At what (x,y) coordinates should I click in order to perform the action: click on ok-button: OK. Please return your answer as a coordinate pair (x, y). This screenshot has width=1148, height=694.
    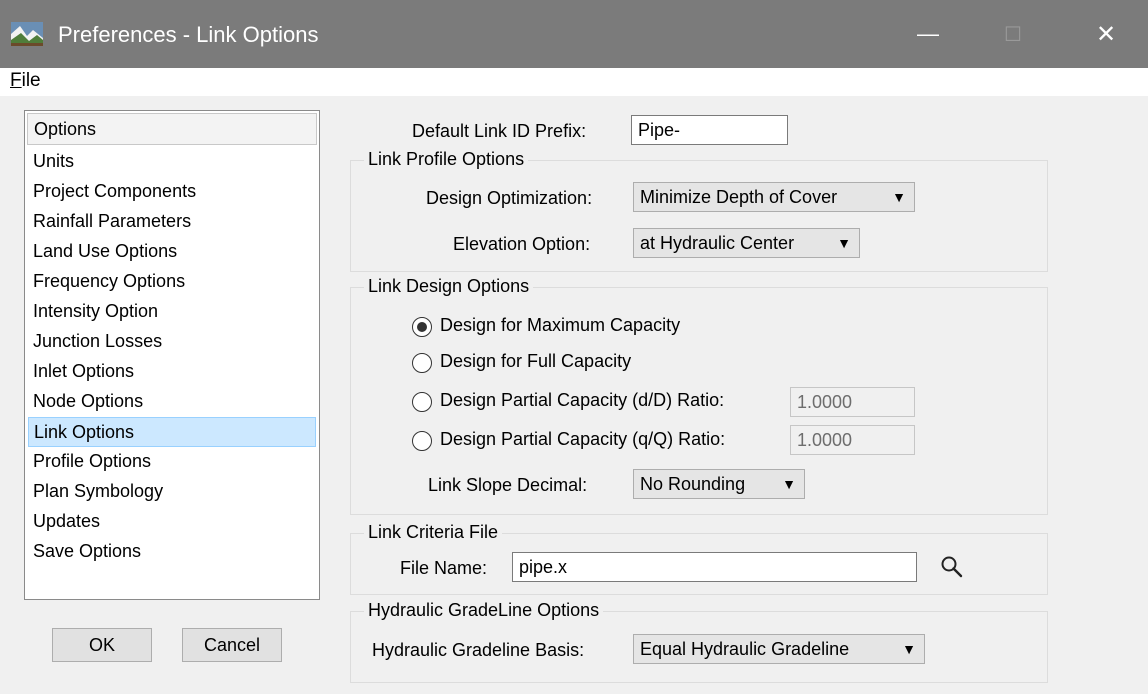
    Looking at the image, I should click on (102, 645).